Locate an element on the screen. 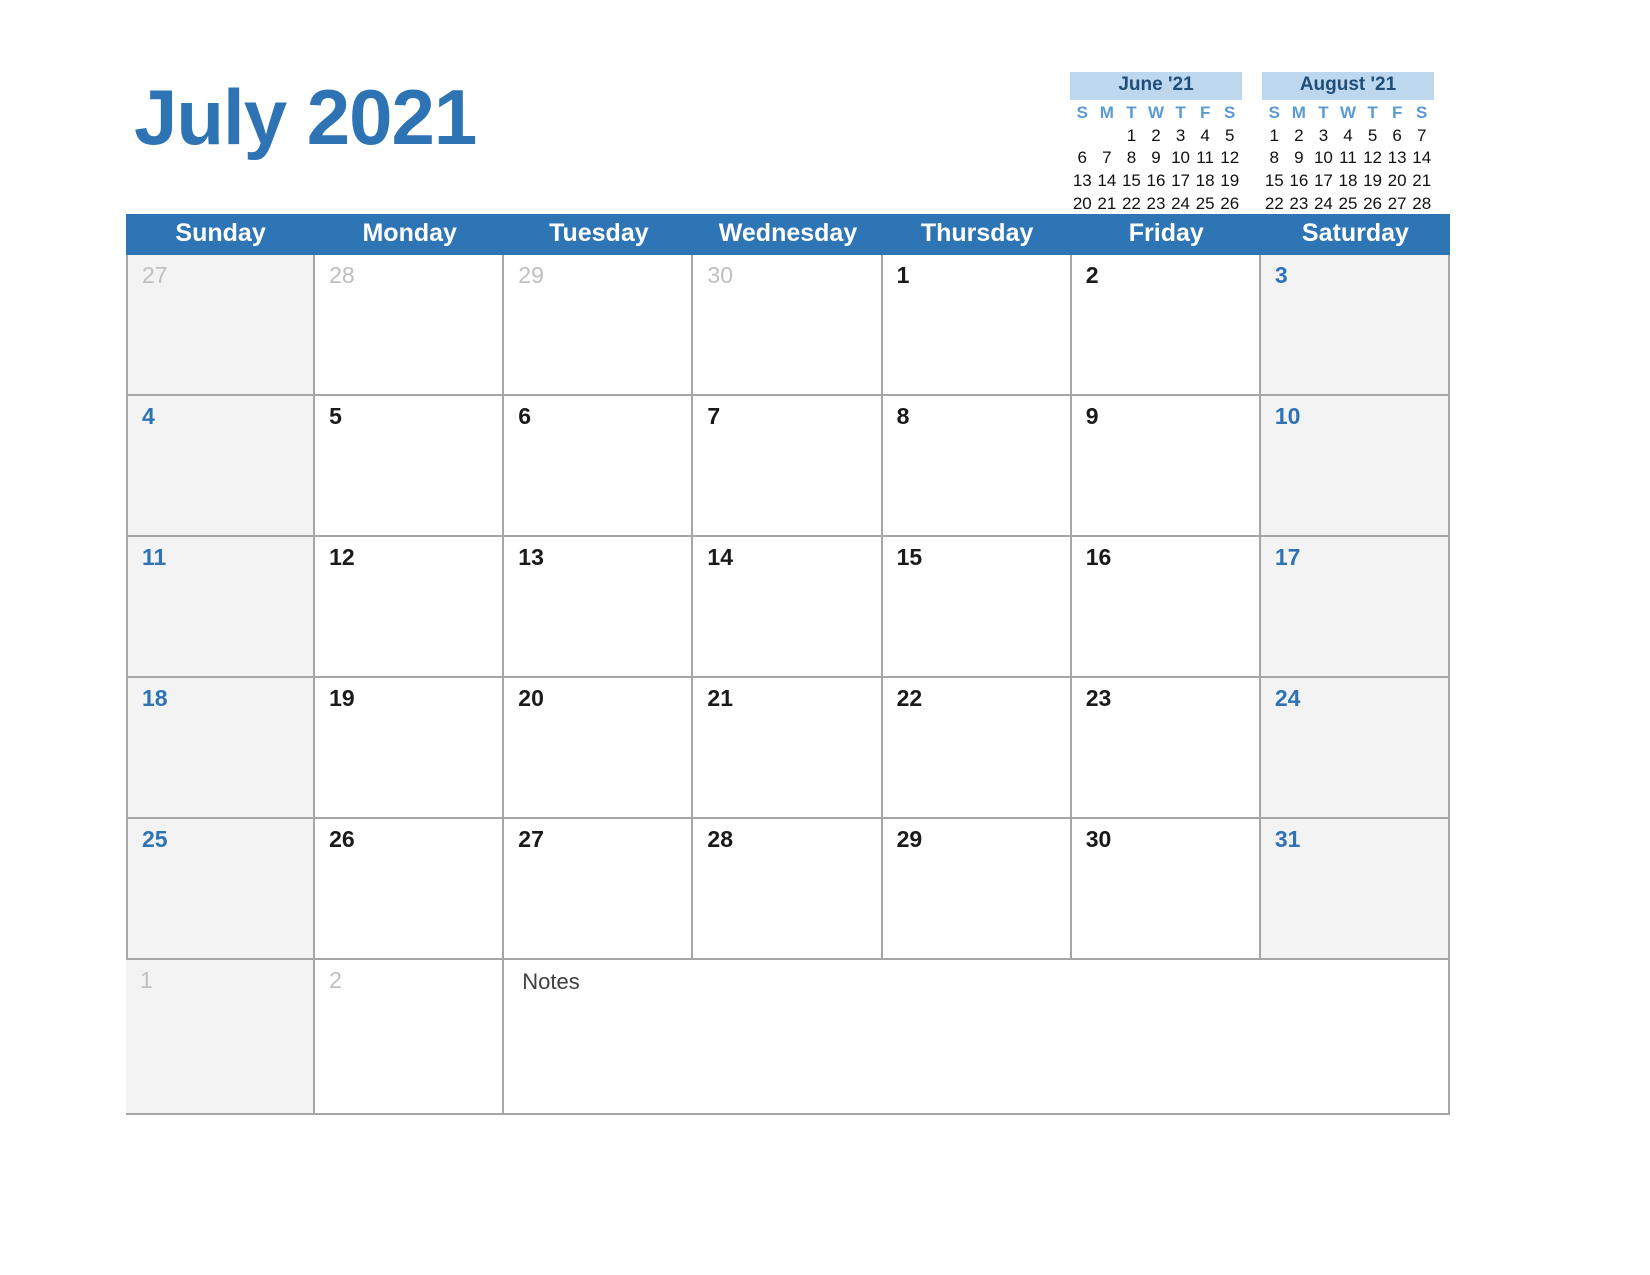 This screenshot has height=1275, width=1650. weekday-header-friday: Friday is located at coordinates (1166, 233).